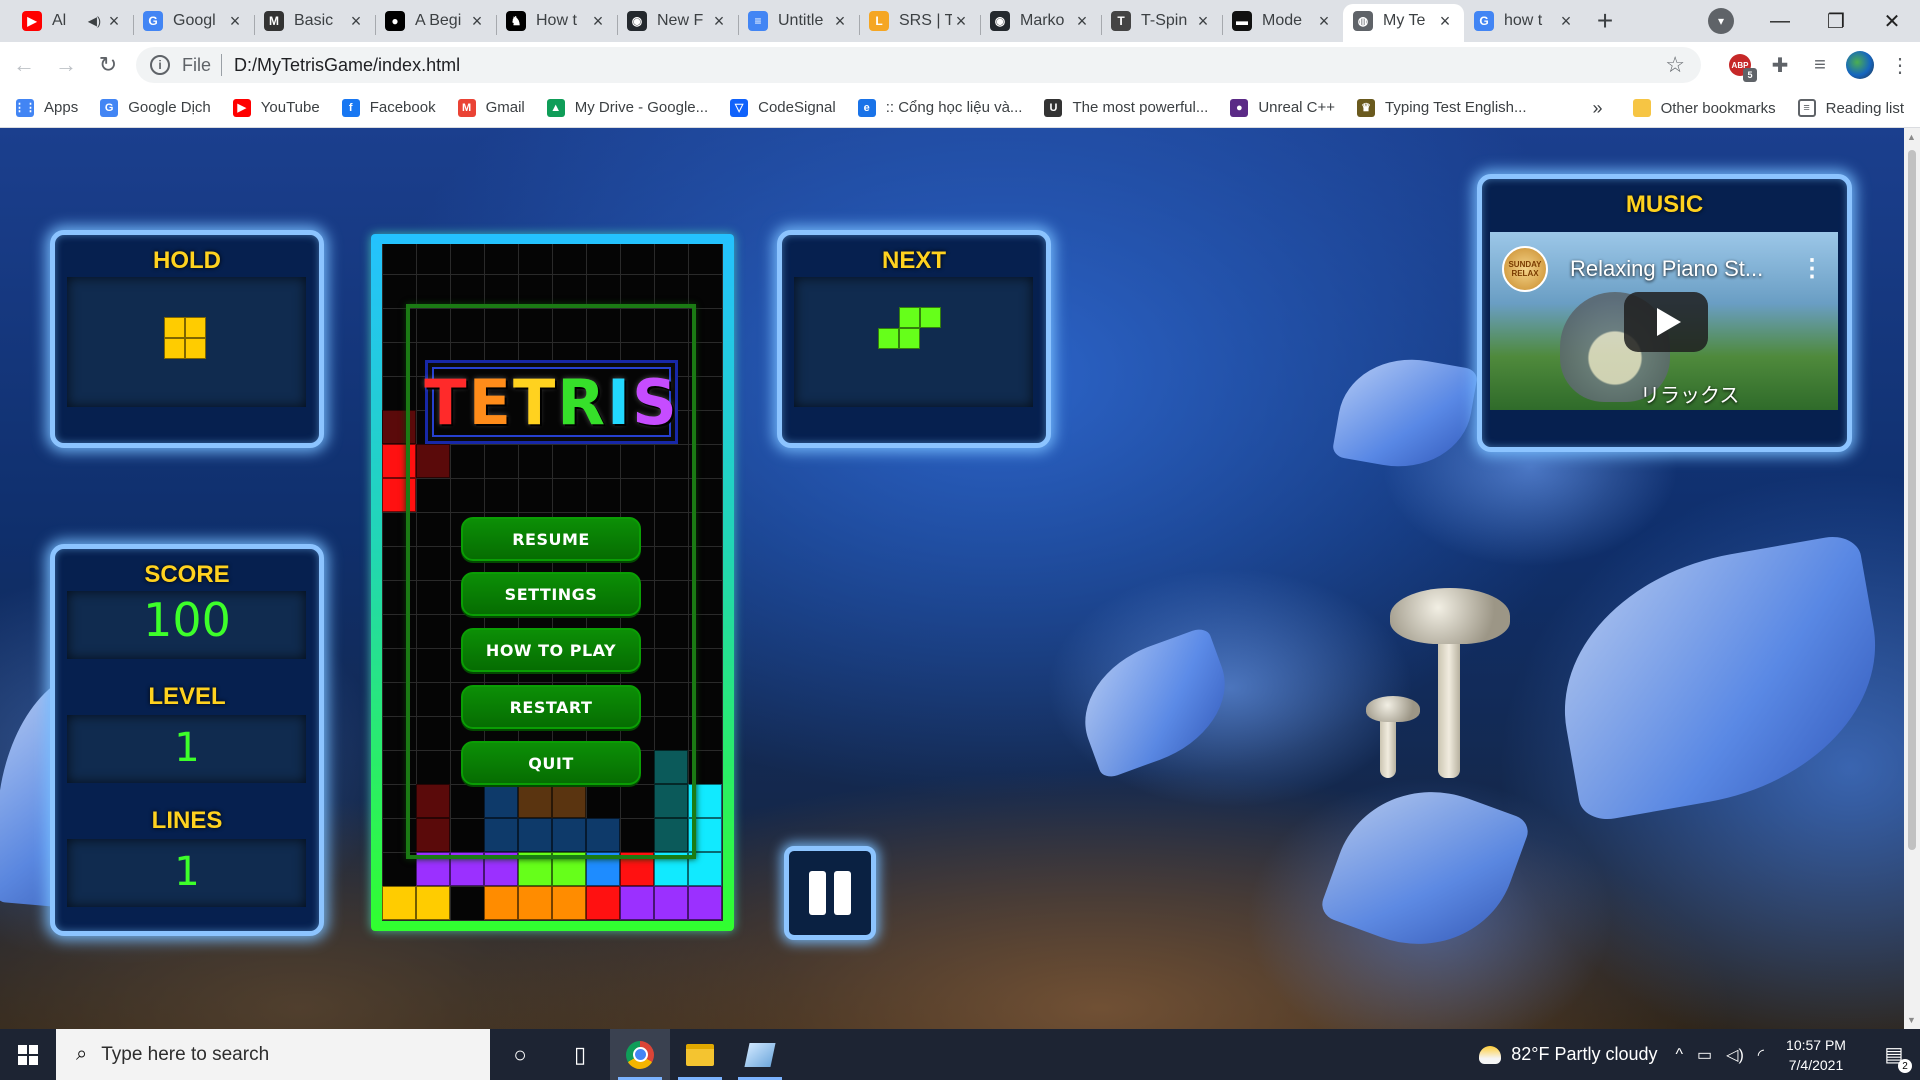 The height and width of the screenshot is (1080, 1920). I want to click on reload-icon: ↻, so click(108, 65).